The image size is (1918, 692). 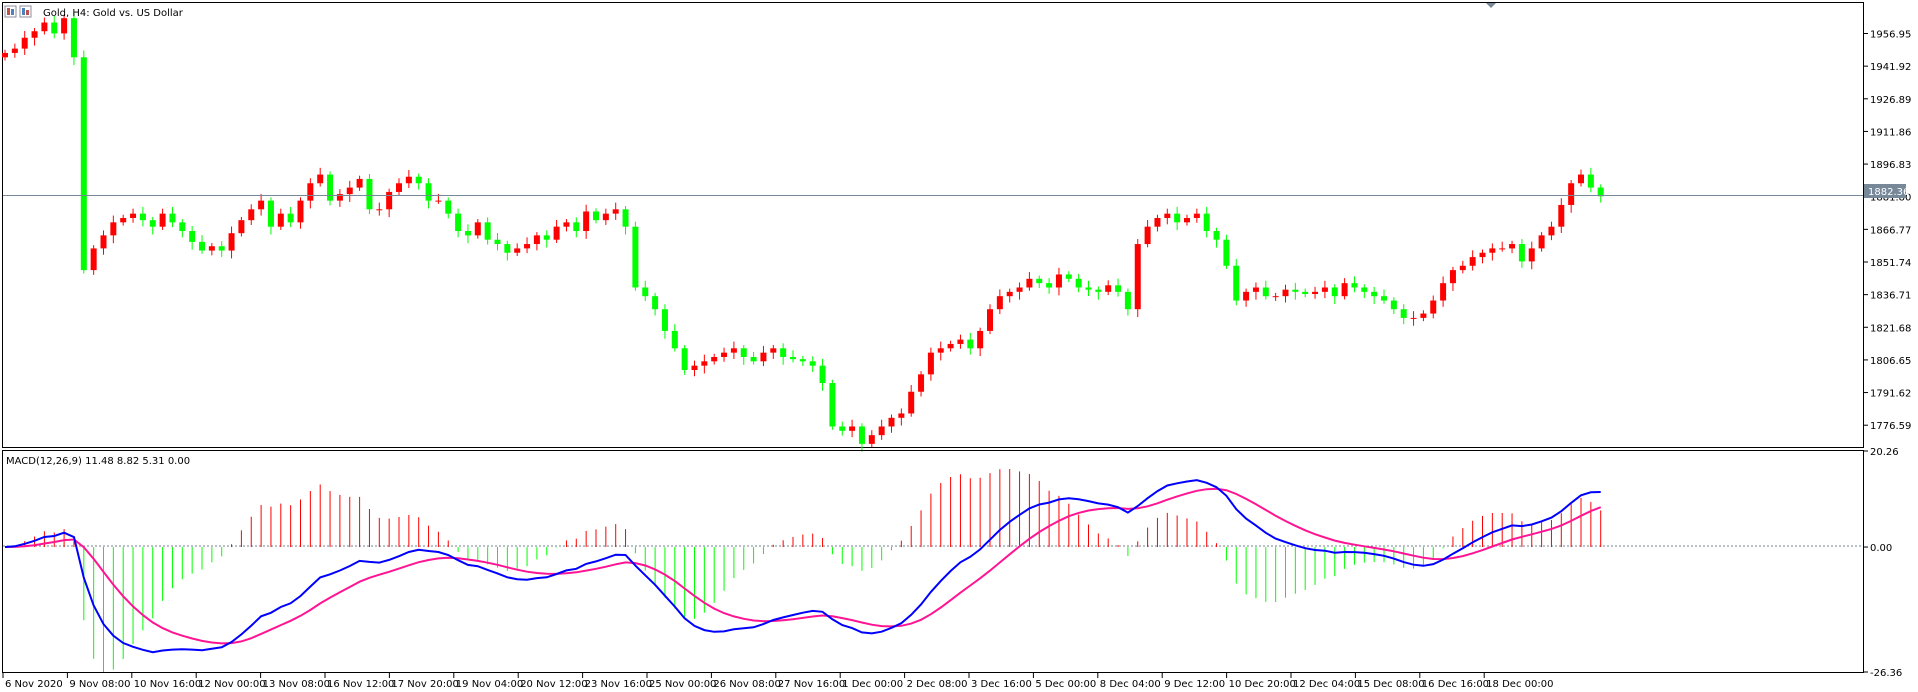 What do you see at coordinates (98, 461) in the screenshot?
I see `macd-label: MACD(12,26,9) 11.48 8.82 5.31 0.00` at bounding box center [98, 461].